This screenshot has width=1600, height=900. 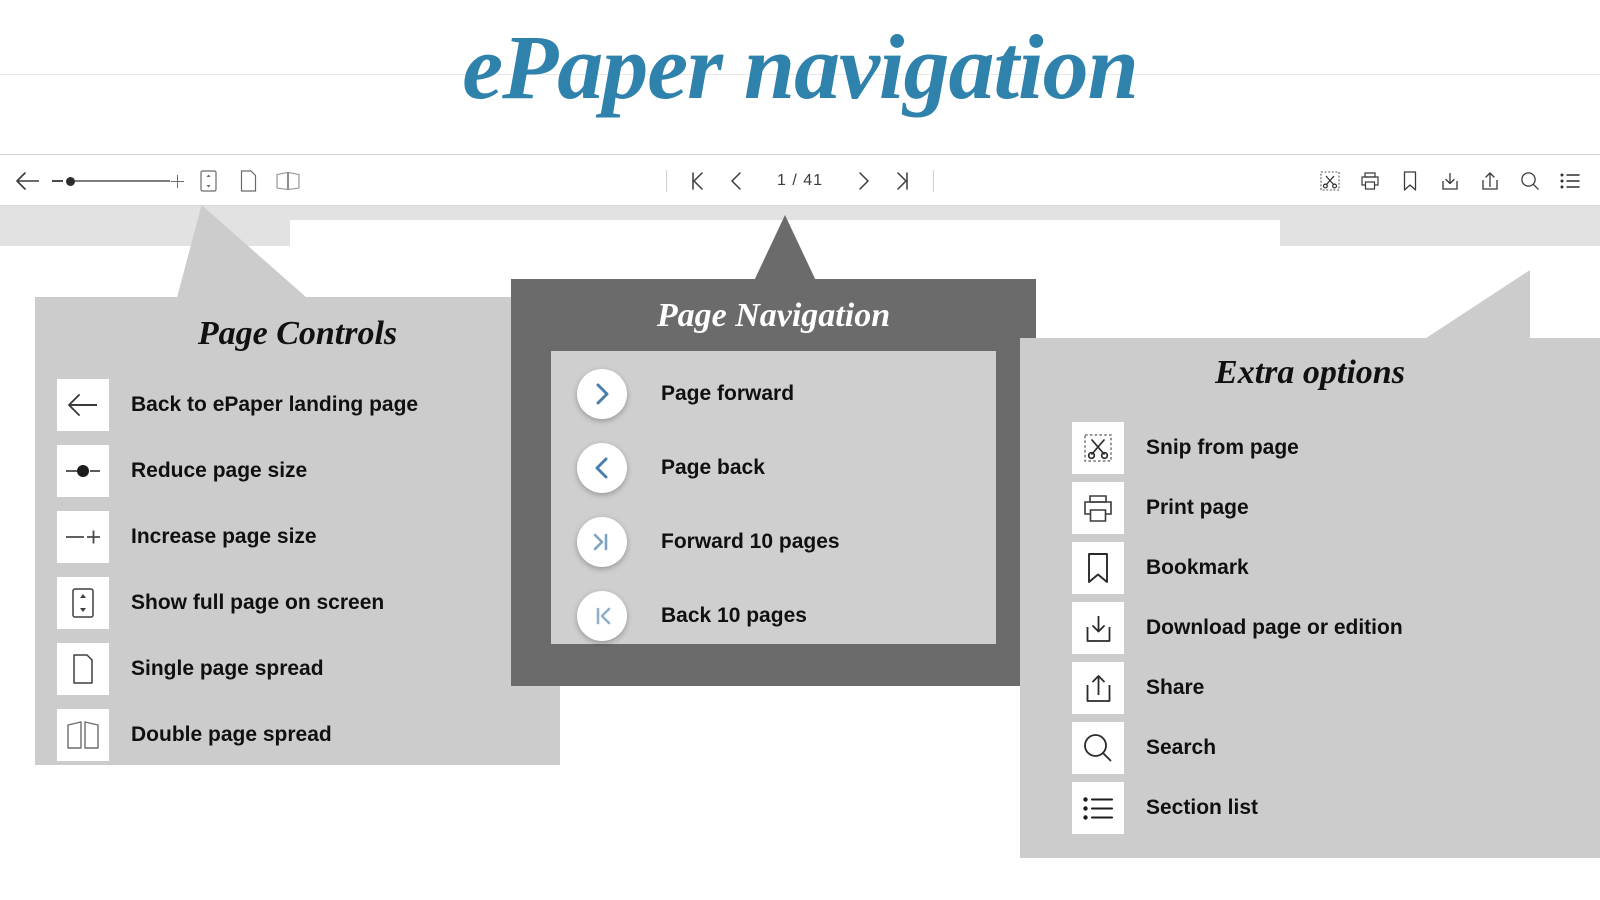 I want to click on list-item-print-page: Print page, so click(x=1237, y=508).